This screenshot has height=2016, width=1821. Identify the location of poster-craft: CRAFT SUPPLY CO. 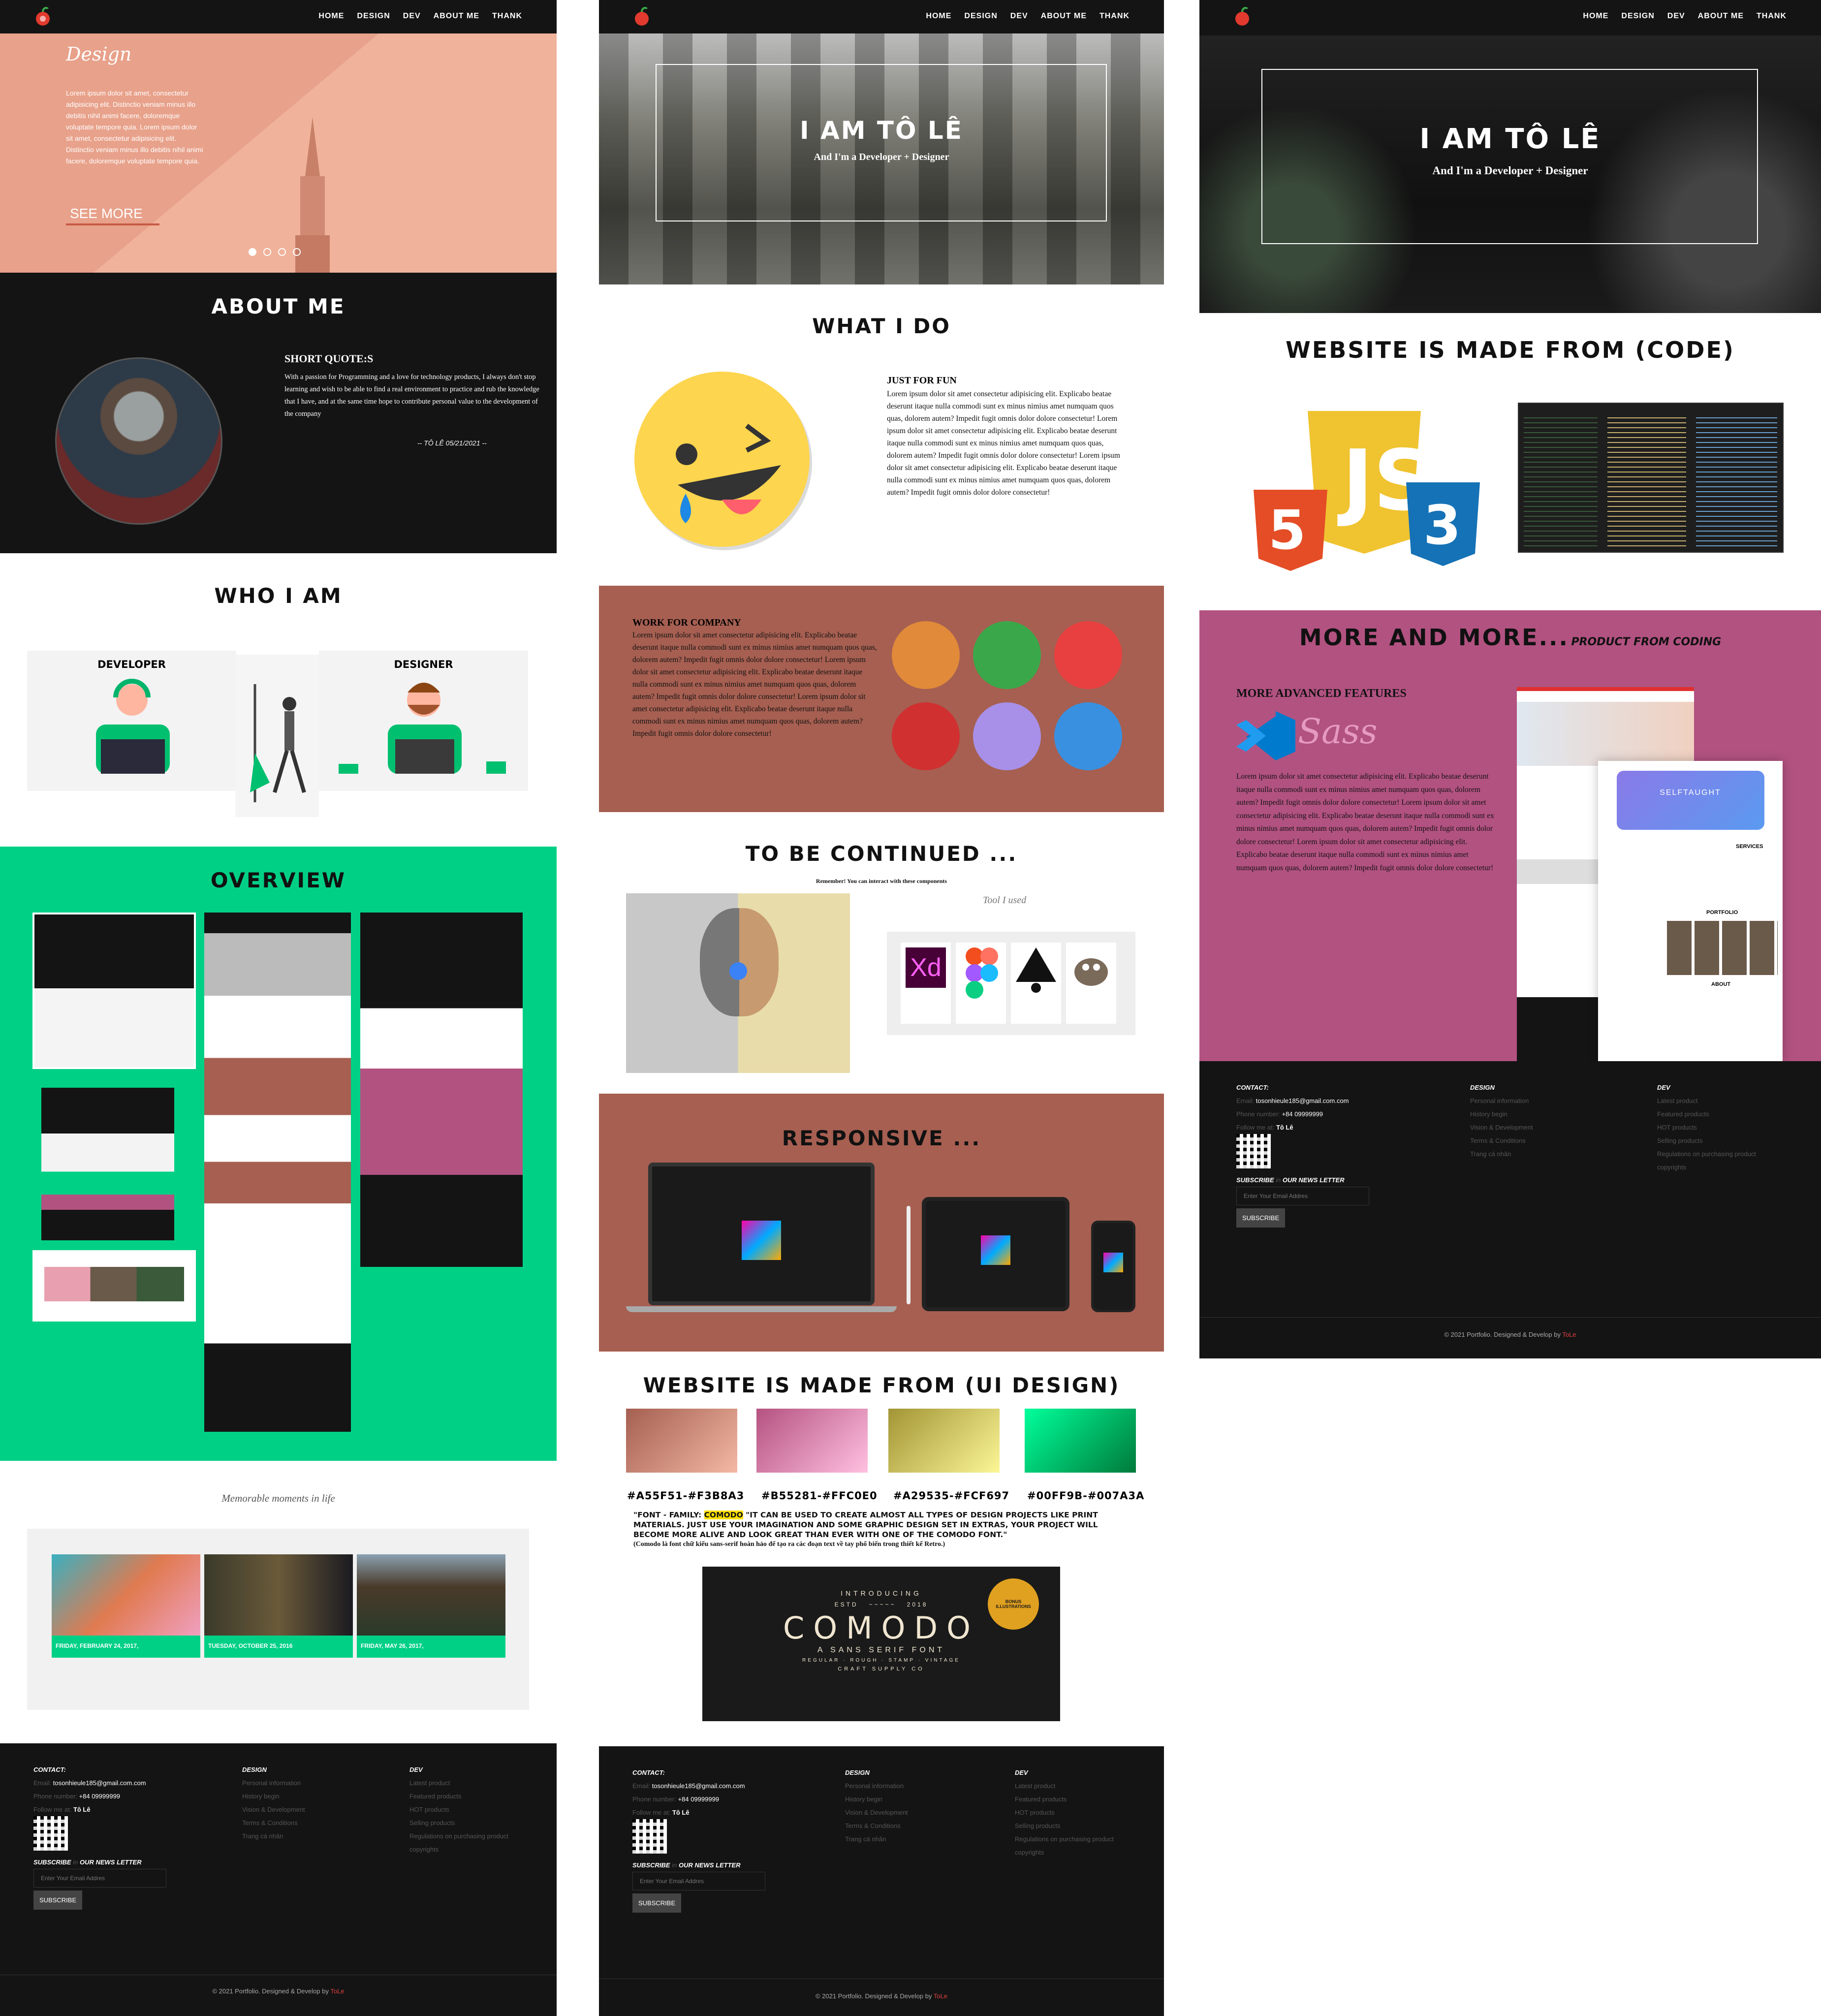
(882, 1669).